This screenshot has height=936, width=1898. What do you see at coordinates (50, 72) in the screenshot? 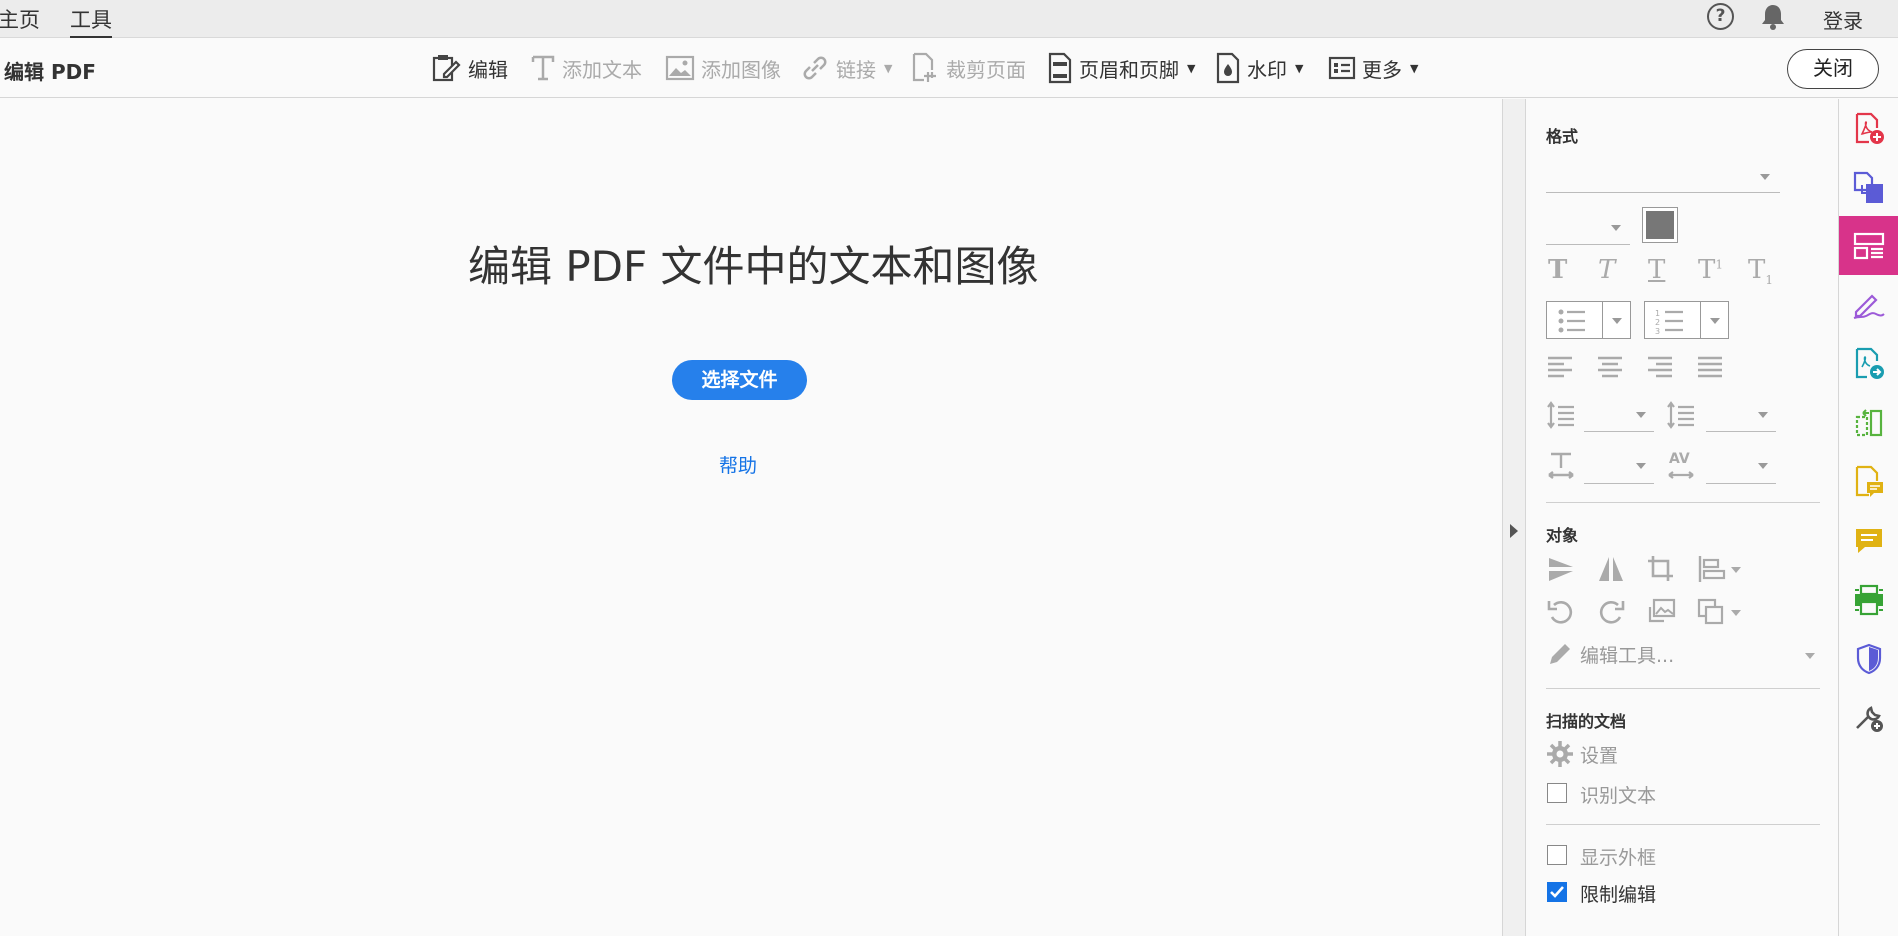
I see `tool-title: 编辑 PDF` at bounding box center [50, 72].